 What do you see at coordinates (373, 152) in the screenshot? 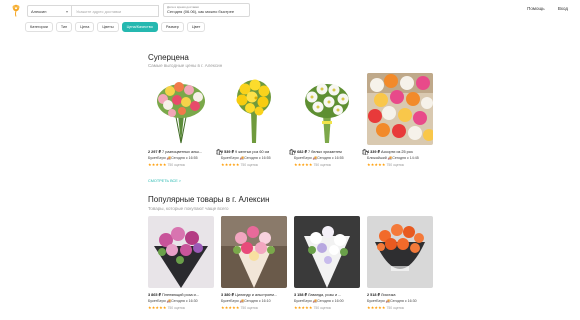
I see `product-price: 4 339 ₽` at bounding box center [373, 152].